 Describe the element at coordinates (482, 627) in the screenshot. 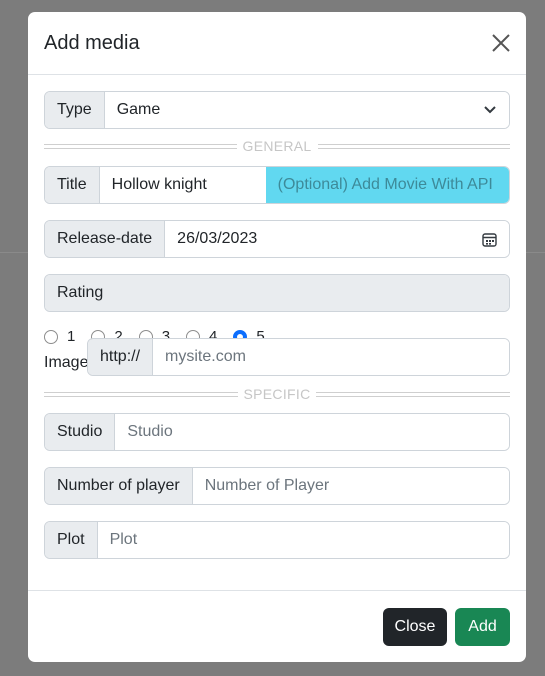

I see `add-button: Add` at that location.